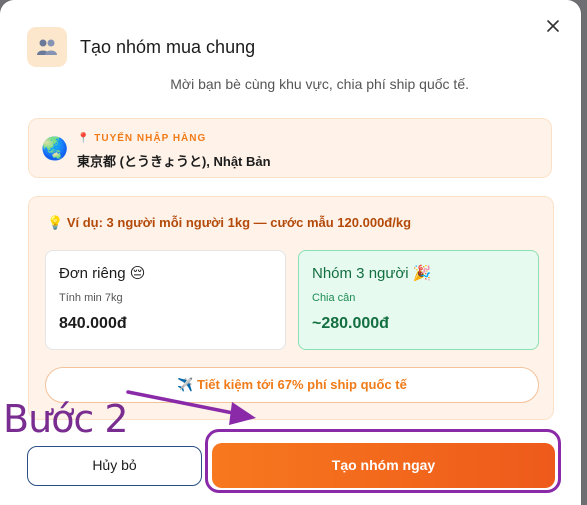 This screenshot has height=505, width=587. I want to click on create-group-button: Tạo nhóm ngay, so click(383, 465).